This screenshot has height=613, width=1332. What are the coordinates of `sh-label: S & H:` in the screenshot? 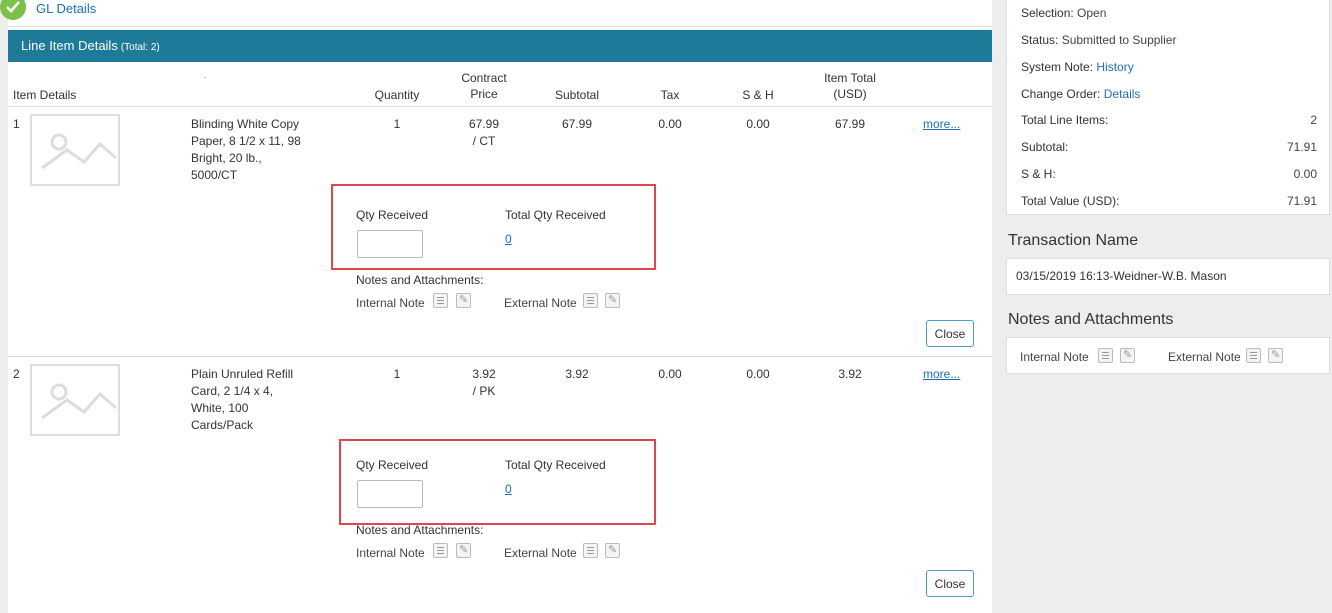 It's located at (1038, 174).